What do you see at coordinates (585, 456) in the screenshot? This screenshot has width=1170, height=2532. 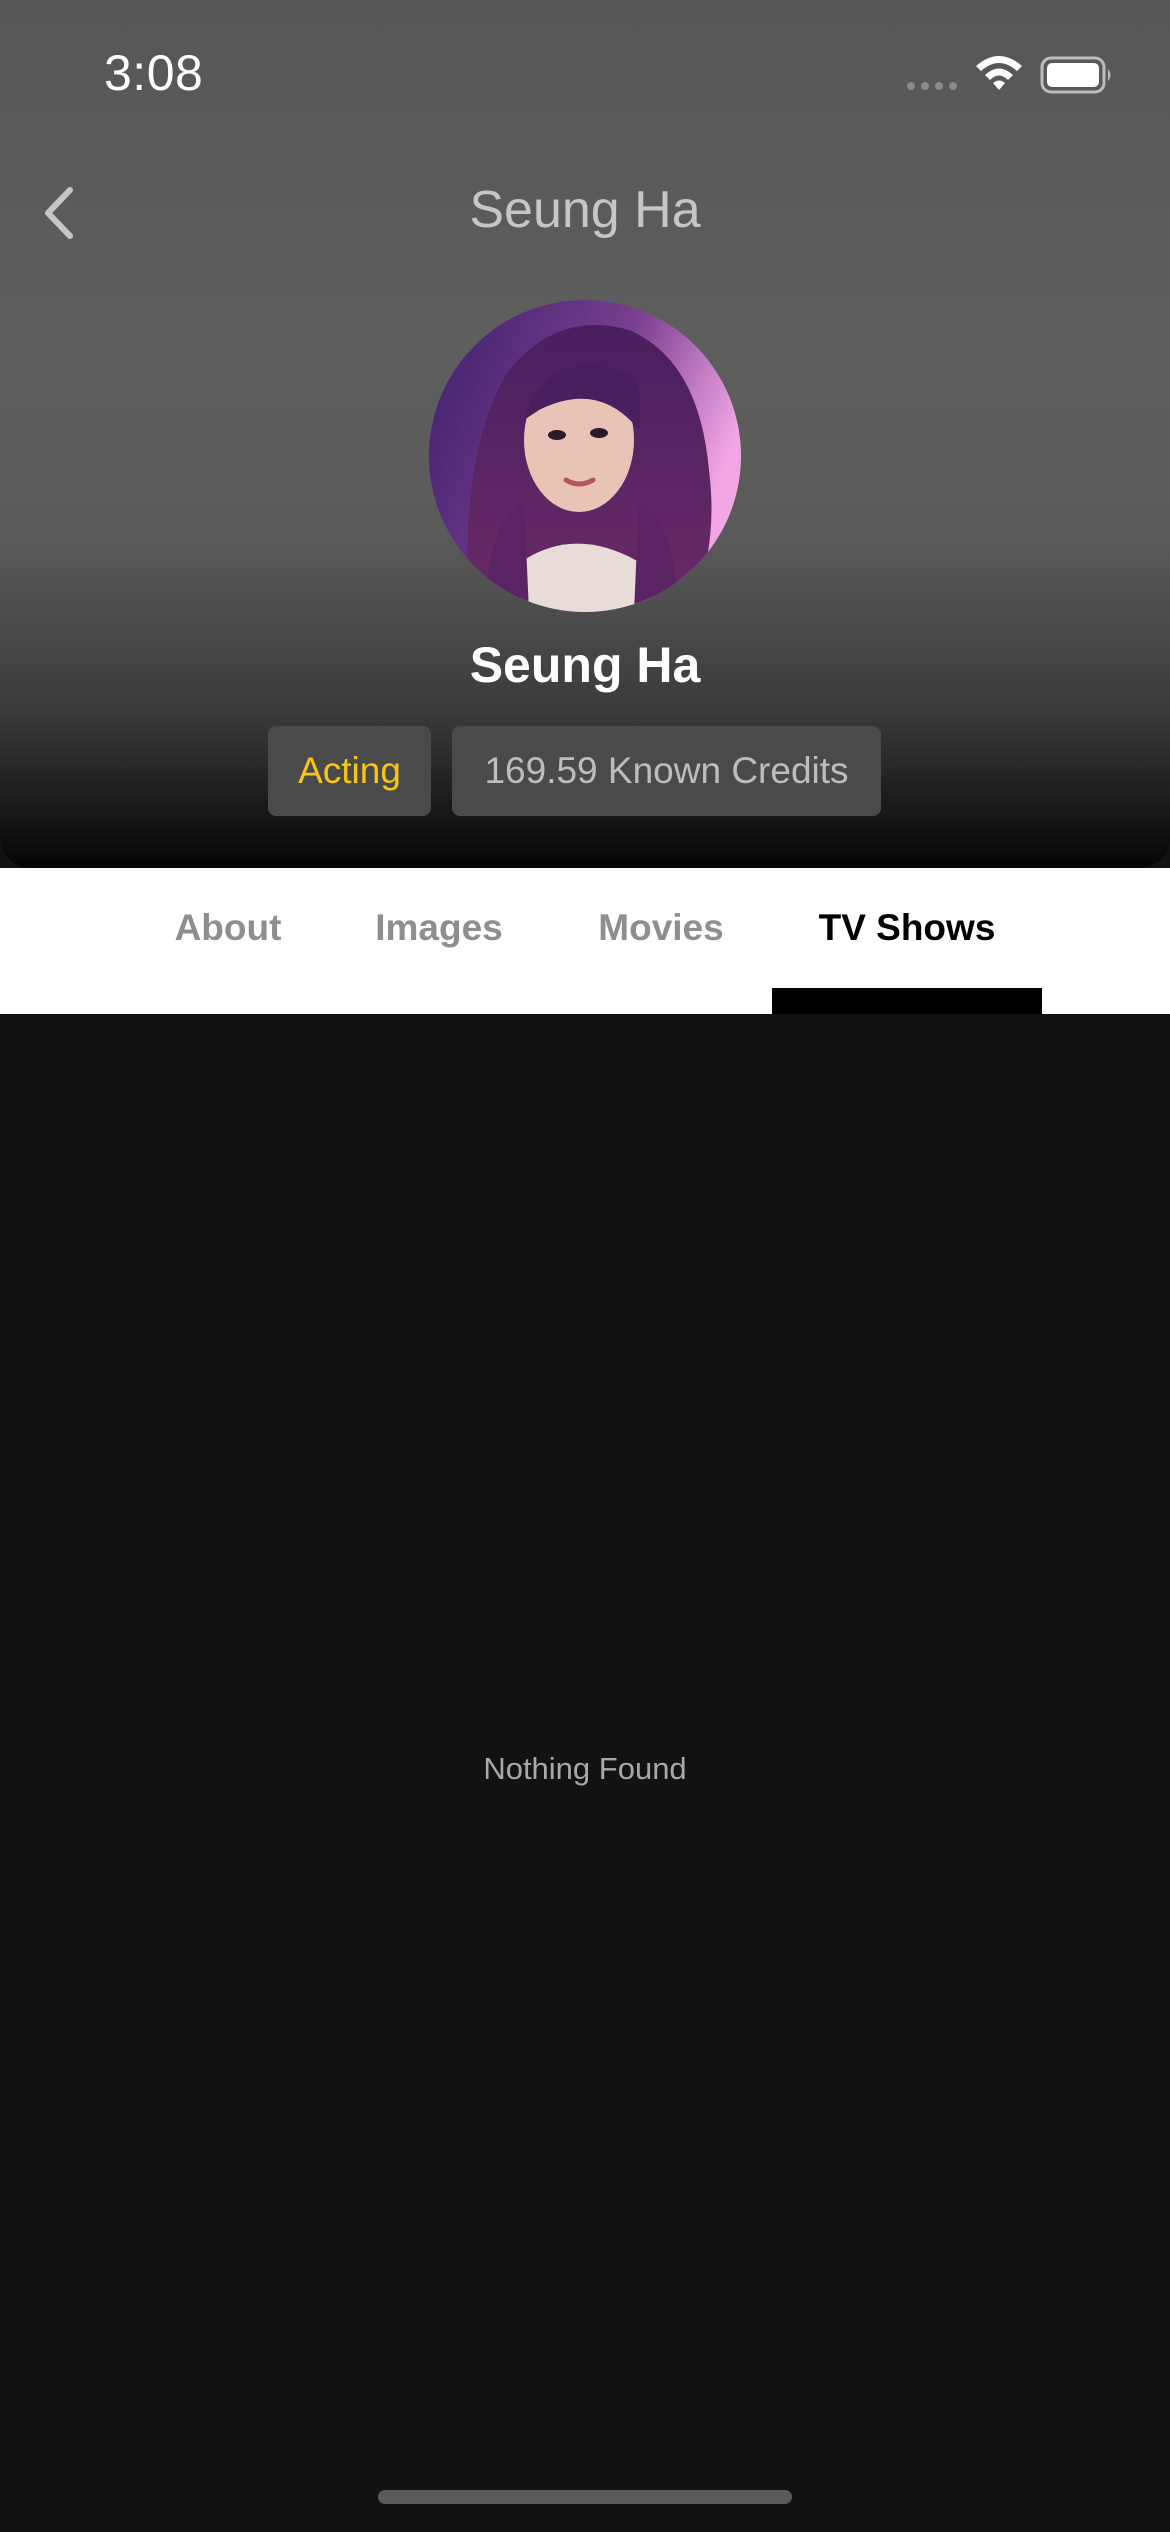 I see `avatar` at bounding box center [585, 456].